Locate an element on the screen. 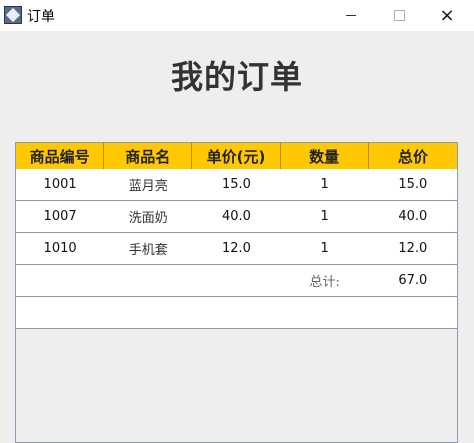 This screenshot has width=474, height=443. table-row: 1010 手机套 12.0 1 12.0 is located at coordinates (236, 249).